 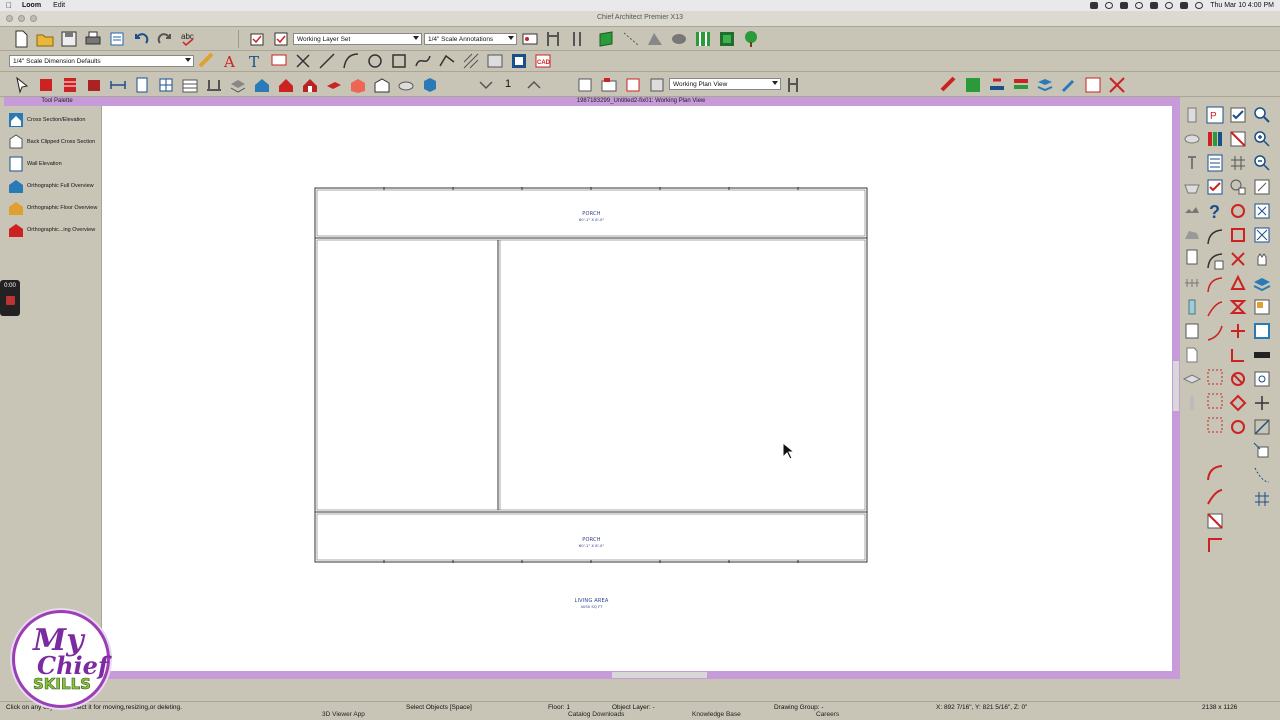 What do you see at coordinates (286, 85) in the screenshot?
I see `roof-tool-icon` at bounding box center [286, 85].